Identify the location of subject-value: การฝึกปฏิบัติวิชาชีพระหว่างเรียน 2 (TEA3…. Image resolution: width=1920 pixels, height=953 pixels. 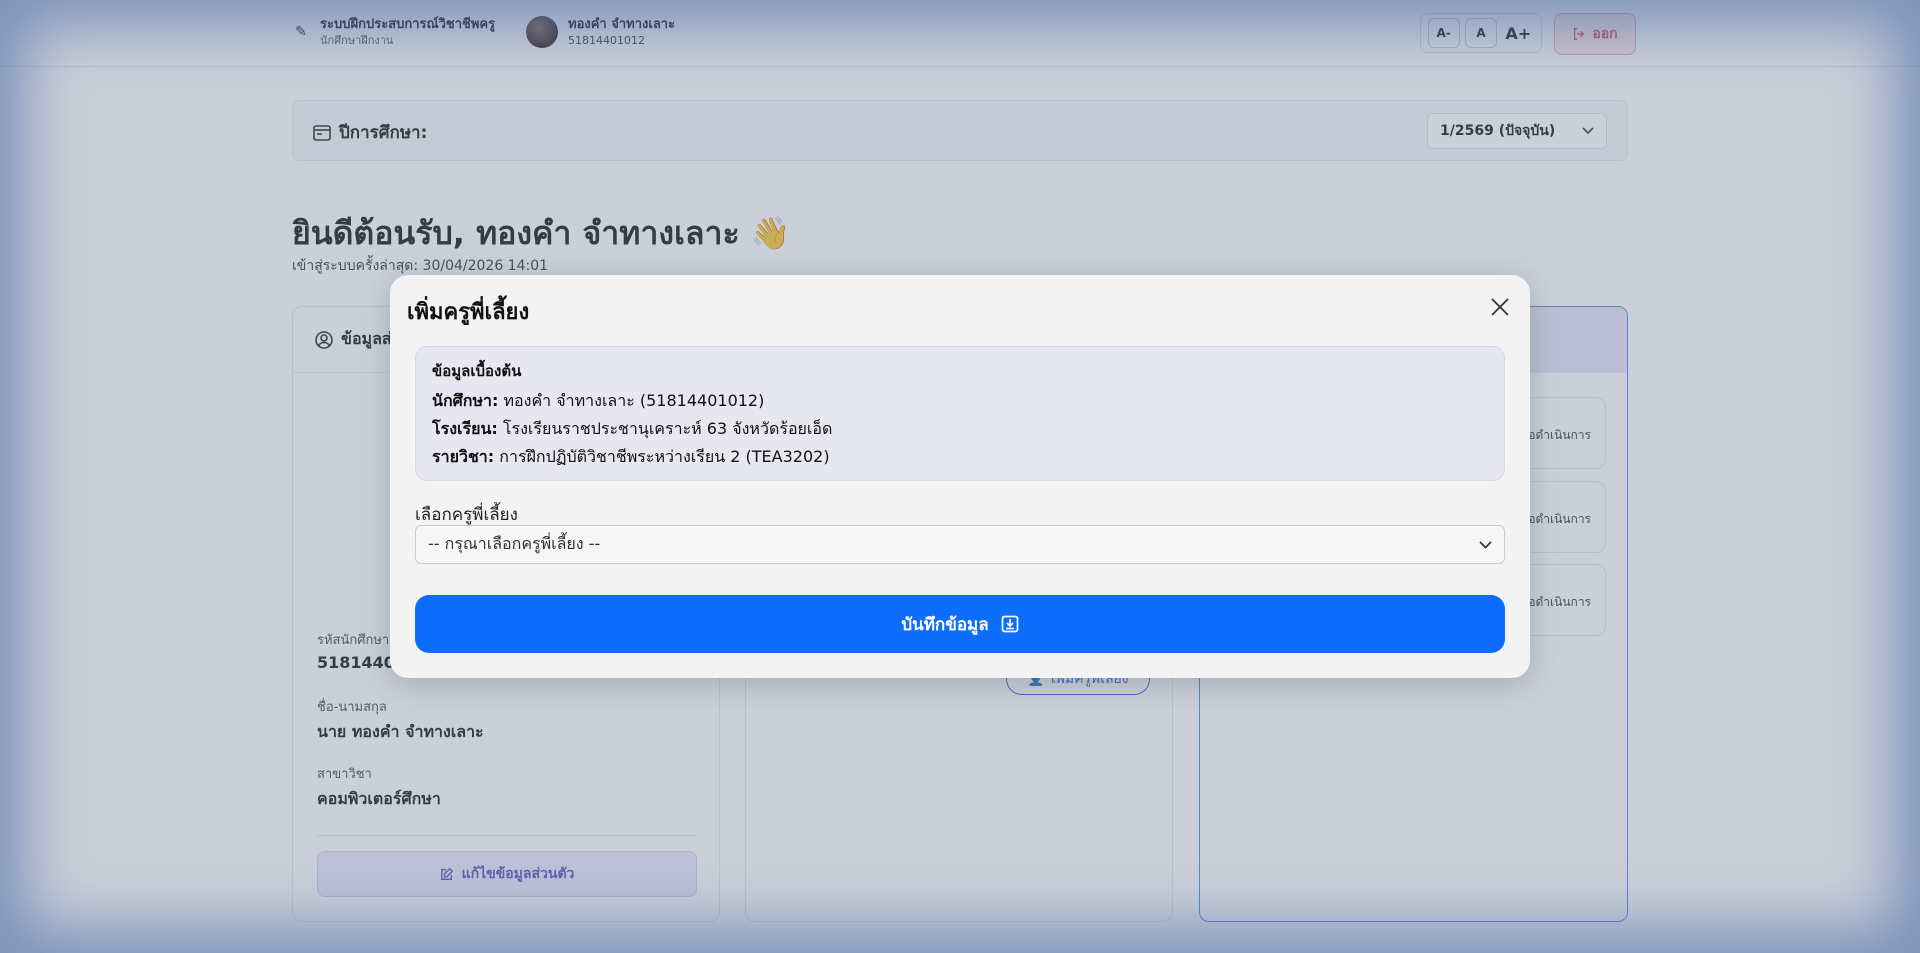
(664, 456).